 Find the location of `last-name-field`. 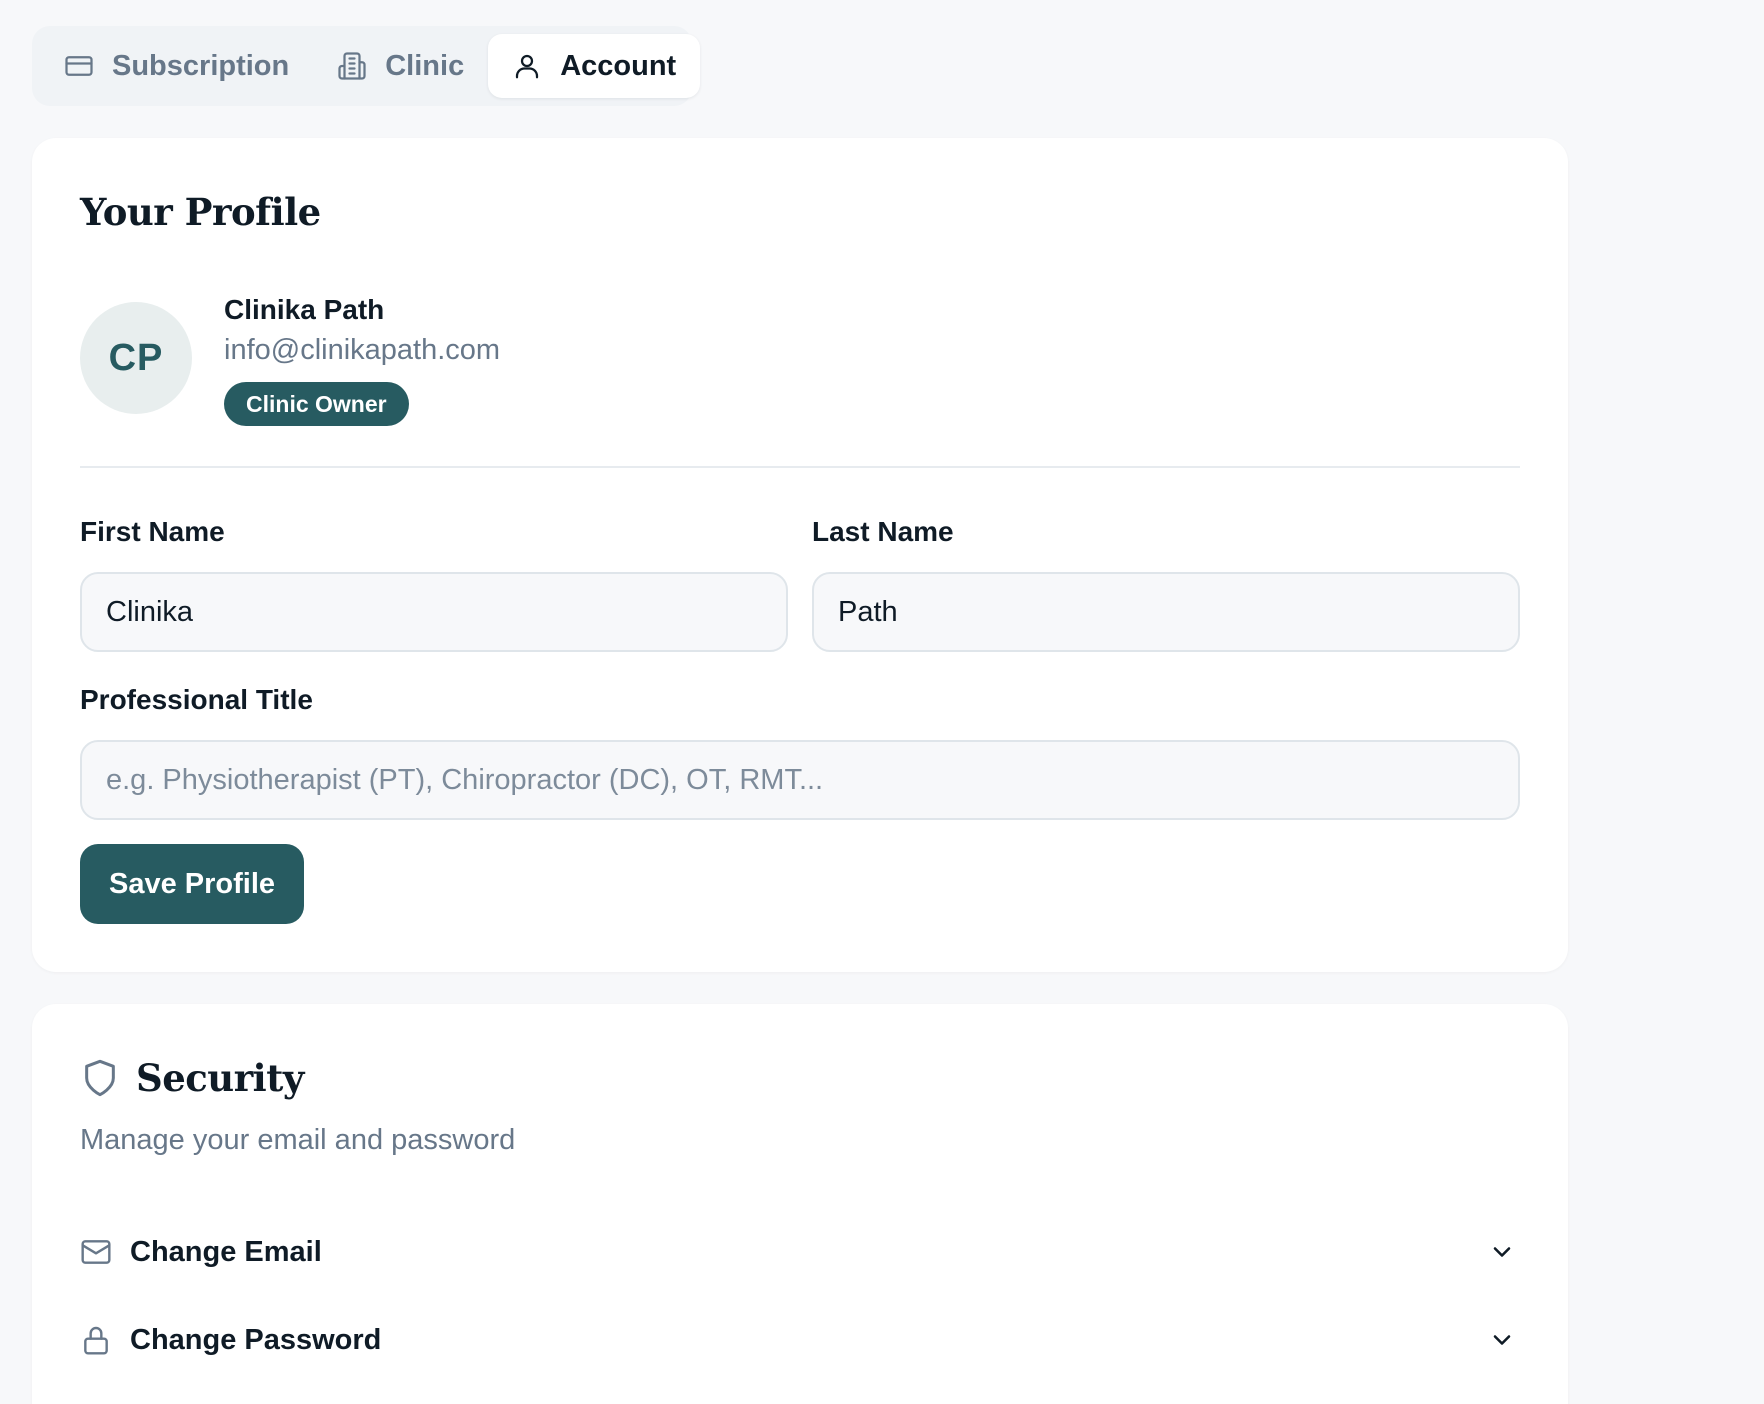

last-name-field is located at coordinates (1166, 612).